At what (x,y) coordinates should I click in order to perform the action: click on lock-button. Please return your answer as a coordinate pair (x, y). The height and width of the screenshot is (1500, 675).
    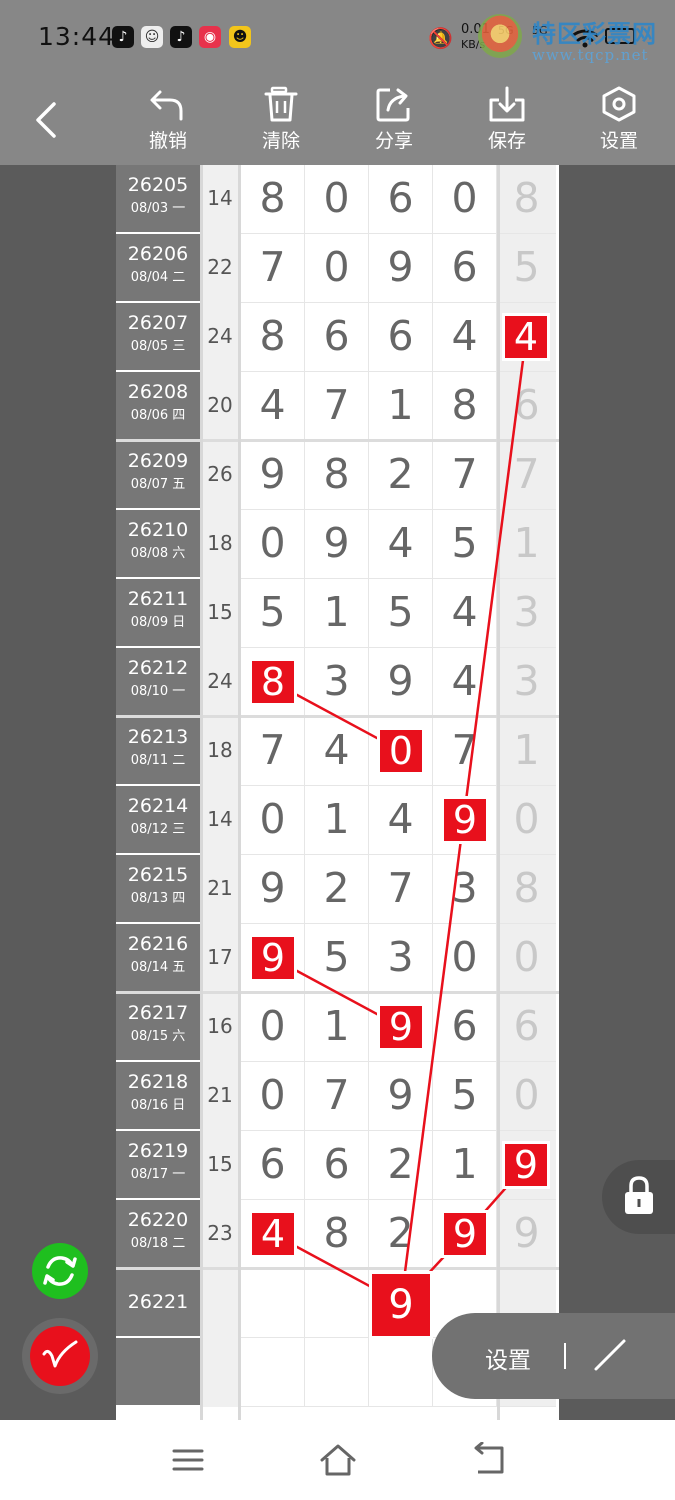
    Looking at the image, I should click on (638, 1197).